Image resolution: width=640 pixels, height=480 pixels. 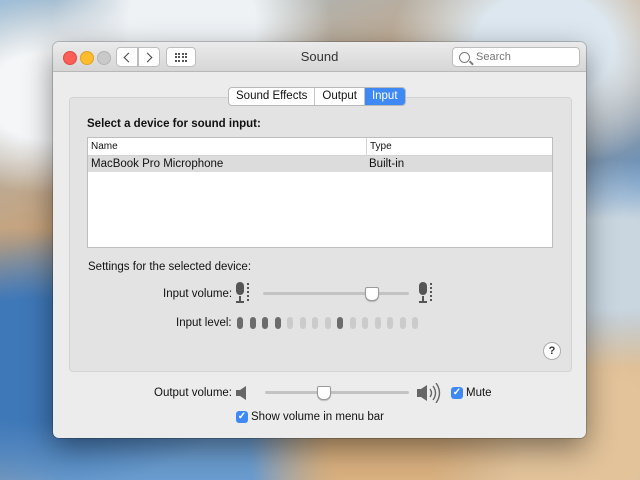 I want to click on output-volume-slider, so click(x=337, y=392).